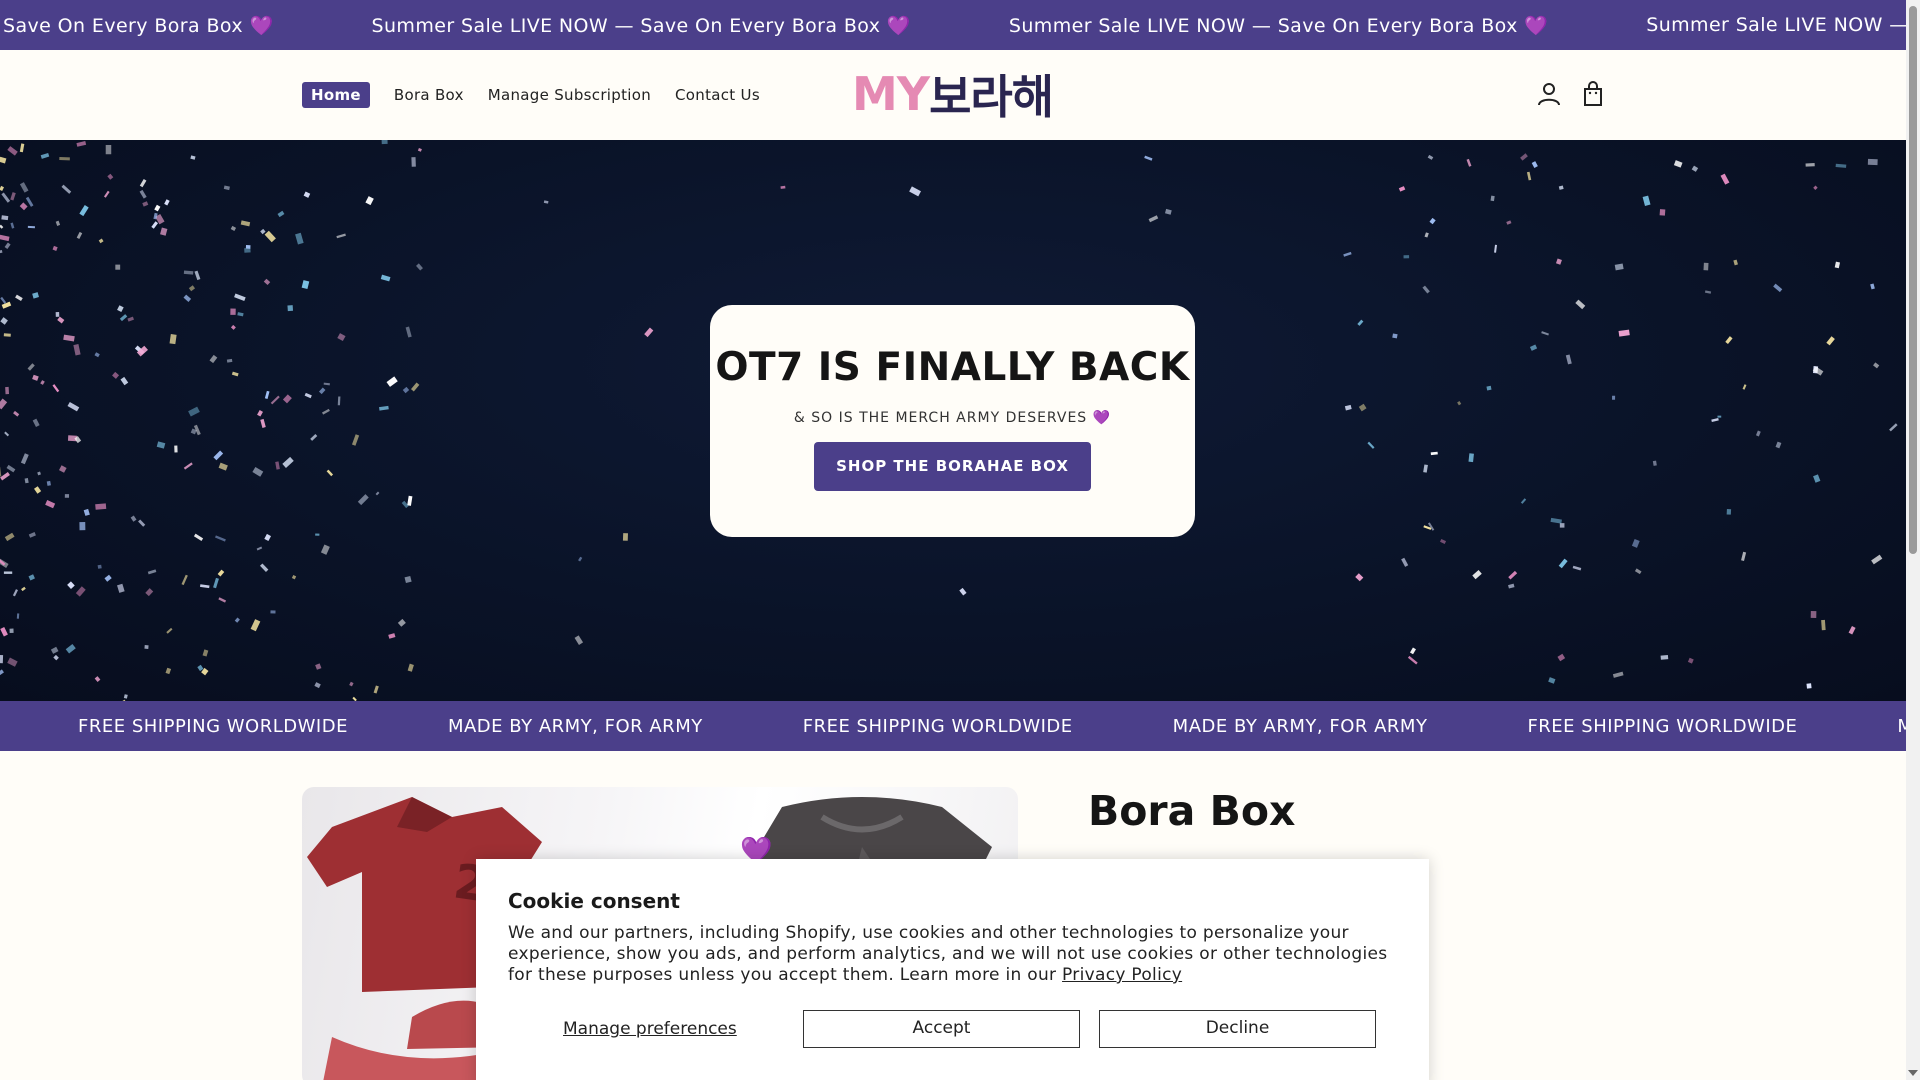 The width and height of the screenshot is (1920, 1080). Describe the element at coordinates (569, 95) in the screenshot. I see `nav-manage-subscription: Manage Subscription` at that location.